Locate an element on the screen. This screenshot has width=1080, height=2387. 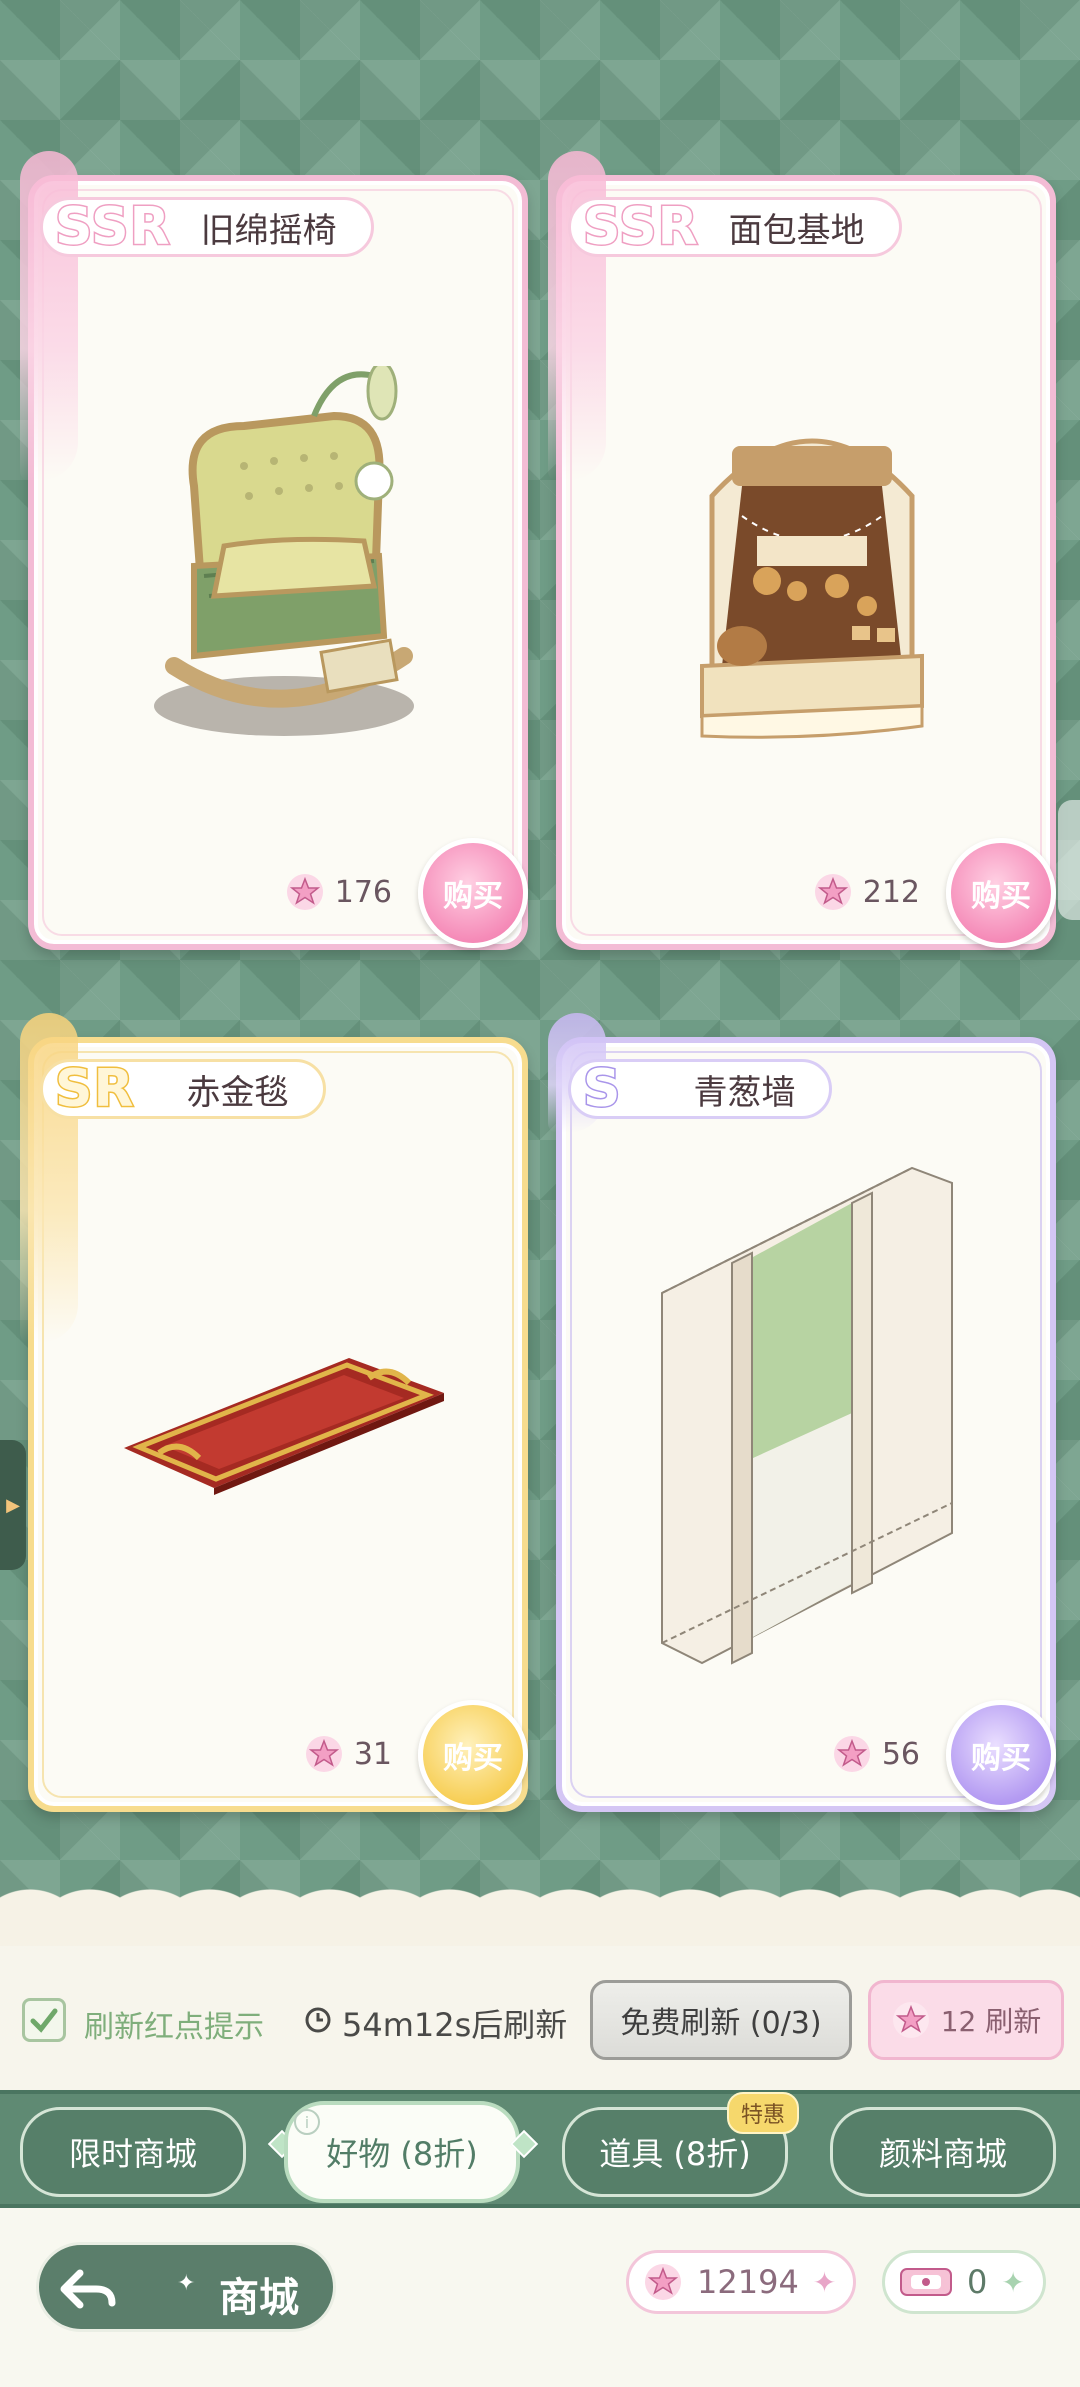
tab-items: 道具 (8折) 特惠 is located at coordinates (680, 2144).